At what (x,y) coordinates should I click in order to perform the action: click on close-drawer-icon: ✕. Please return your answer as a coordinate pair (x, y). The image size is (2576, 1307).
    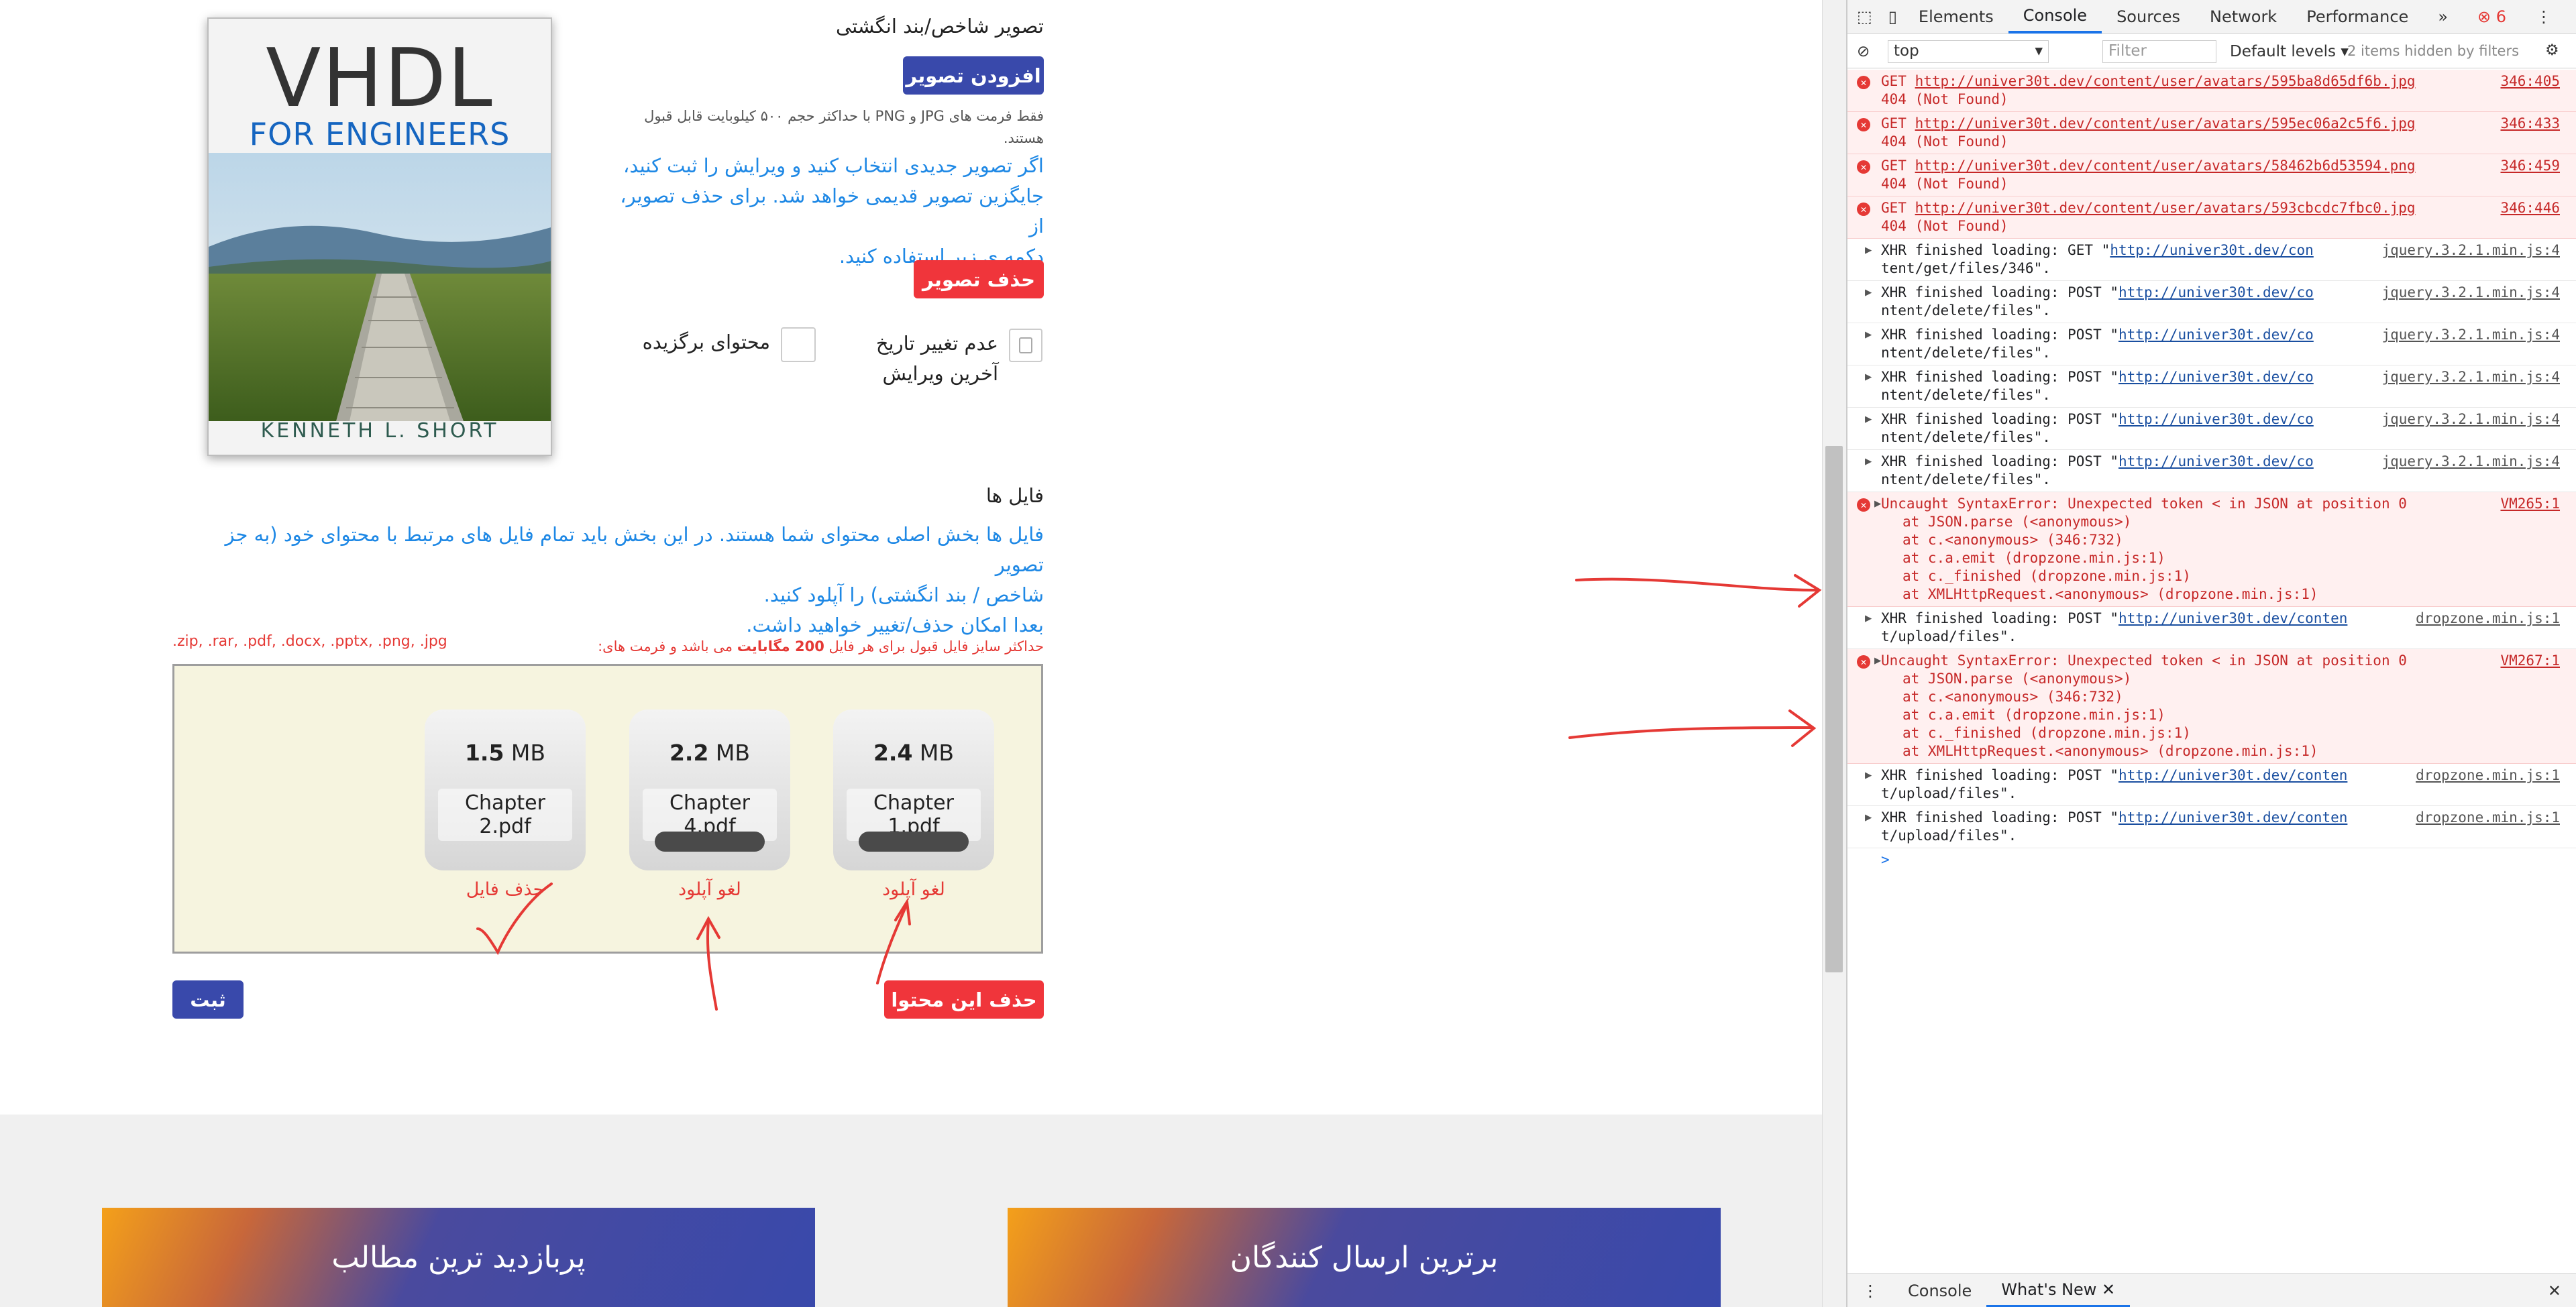
    Looking at the image, I should click on (2554, 1290).